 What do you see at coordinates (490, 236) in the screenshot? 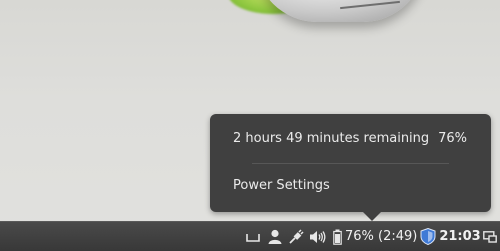
I see `workspace-icon` at bounding box center [490, 236].